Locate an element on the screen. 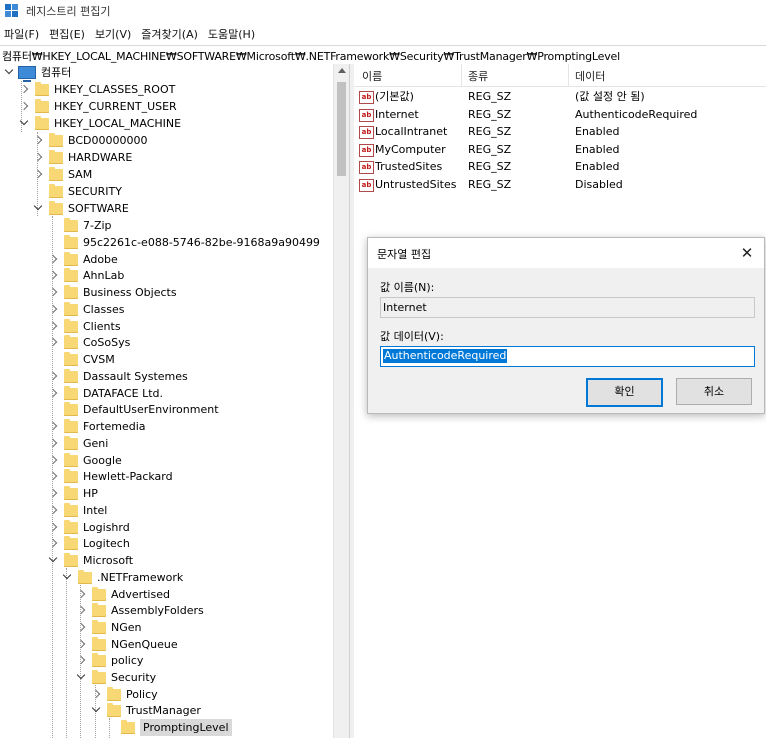 This screenshot has height=738, width=766. tree-item: Hewlett-Packard is located at coordinates (110, 476).